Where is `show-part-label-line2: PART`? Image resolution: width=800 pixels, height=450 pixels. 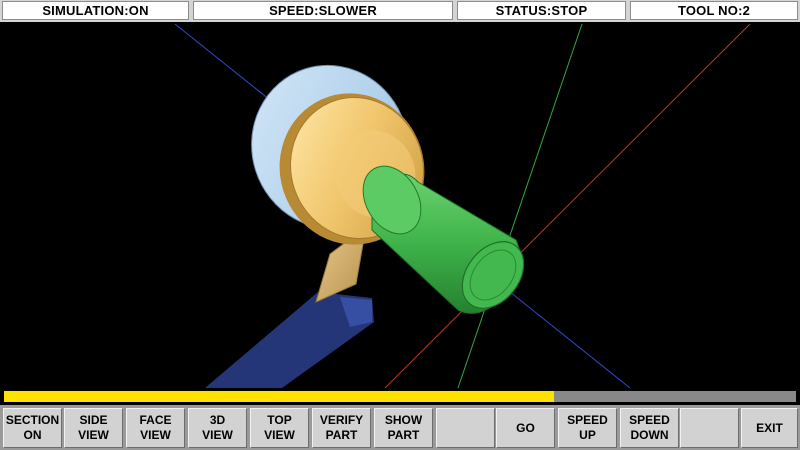 show-part-label-line2: PART is located at coordinates (403, 435).